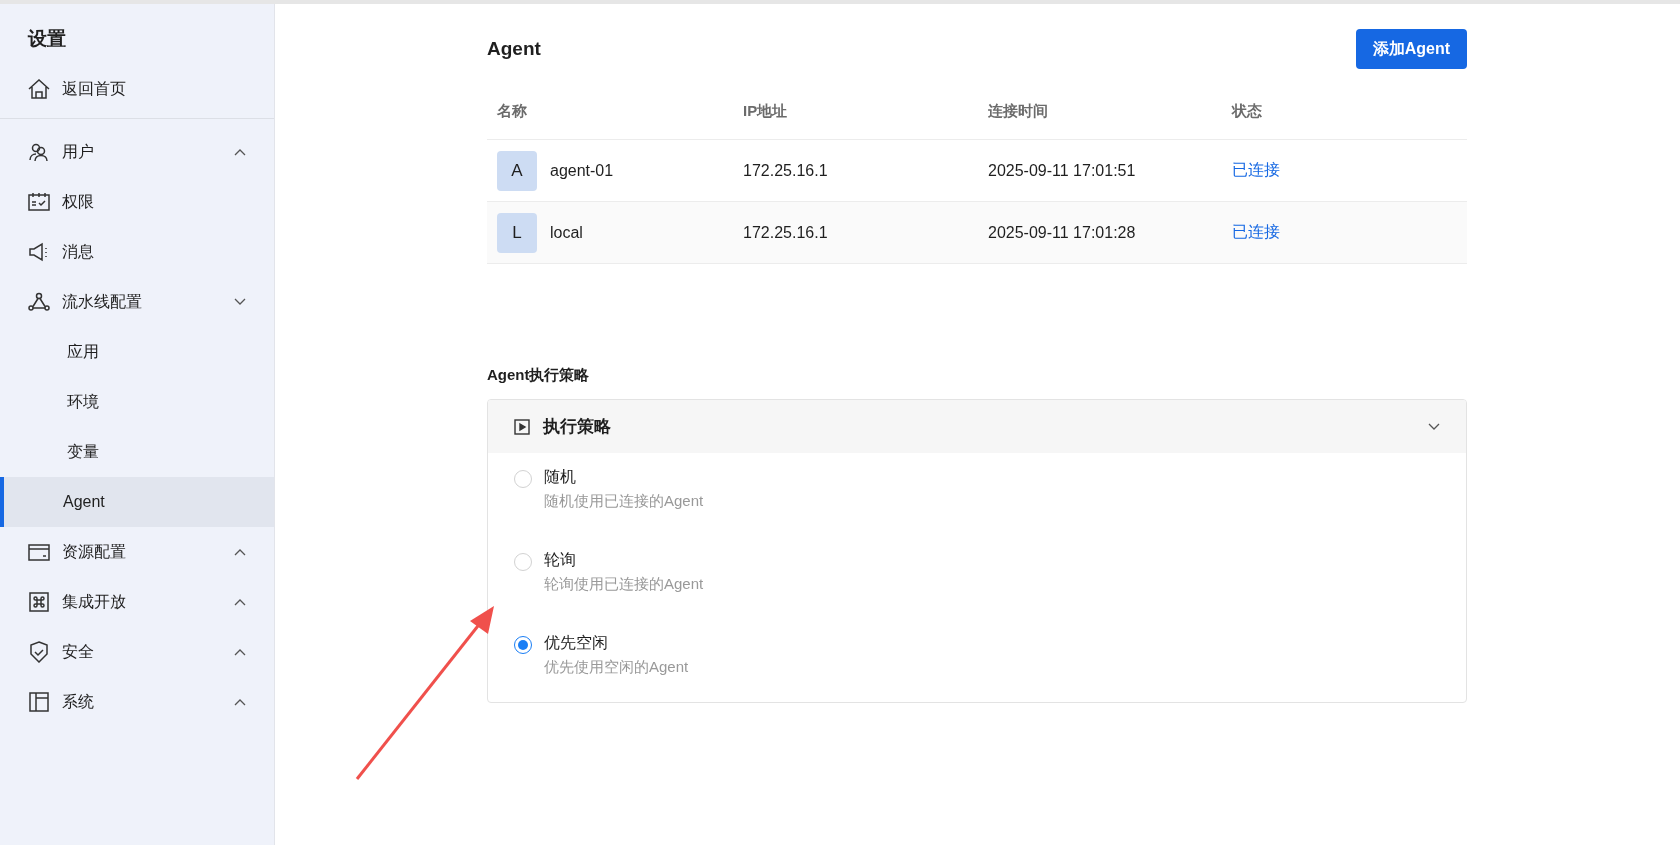  I want to click on table-cell: local, so click(566, 232).